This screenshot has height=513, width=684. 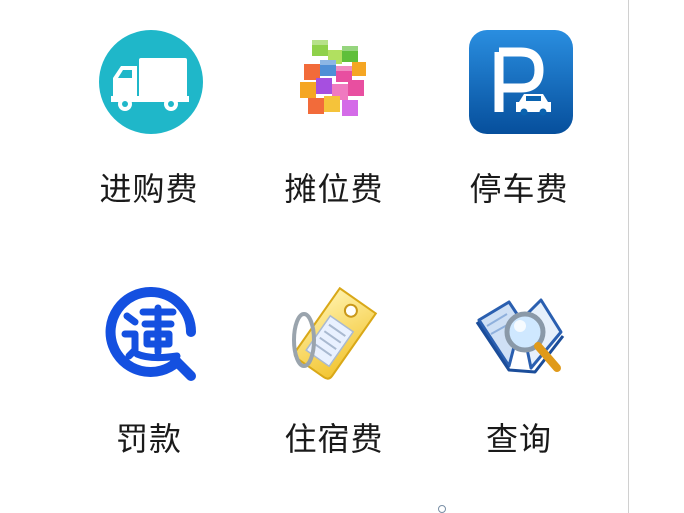 What do you see at coordinates (521, 332) in the screenshot?
I see `magnifier-book-icon` at bounding box center [521, 332].